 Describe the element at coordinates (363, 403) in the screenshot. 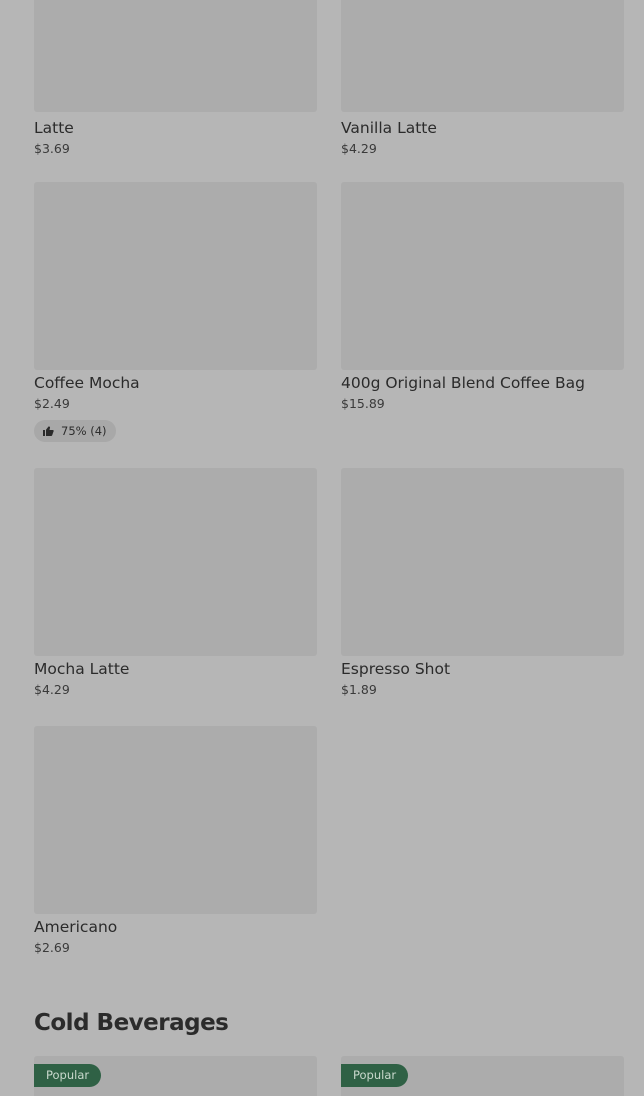

I see `product-price: $15.89` at that location.